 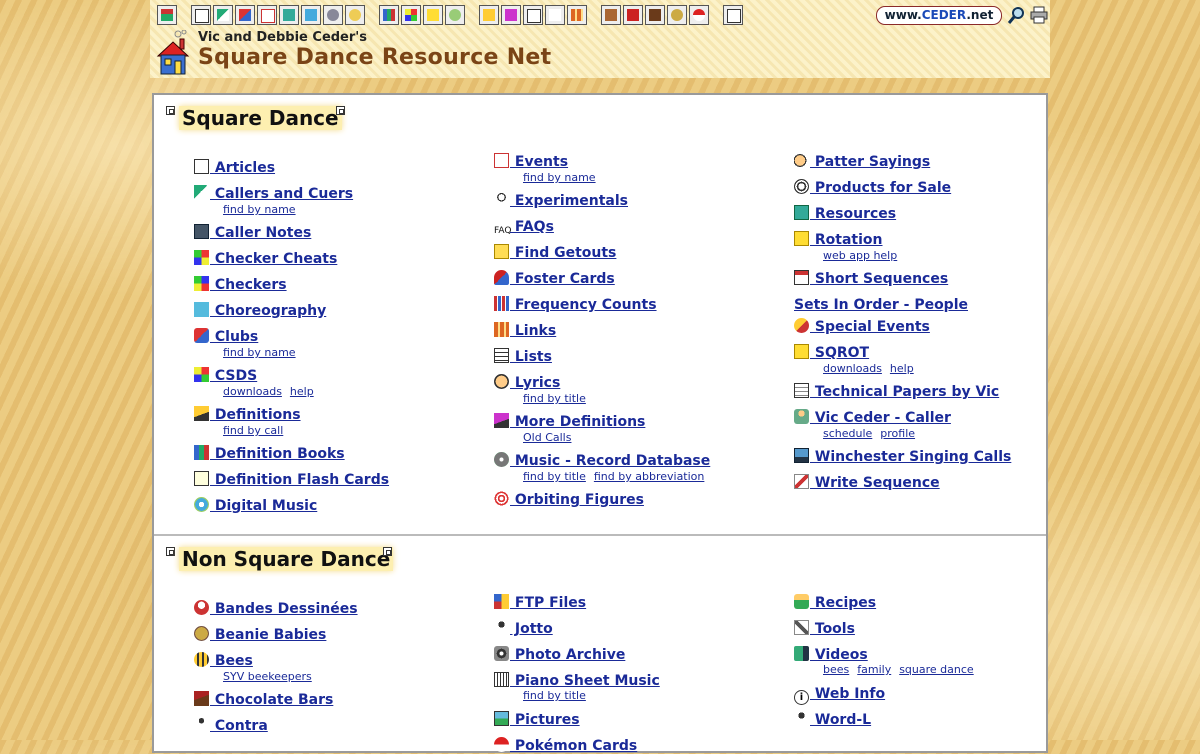 I want to click on link-short-sequences: Short Sequences, so click(x=871, y=277).